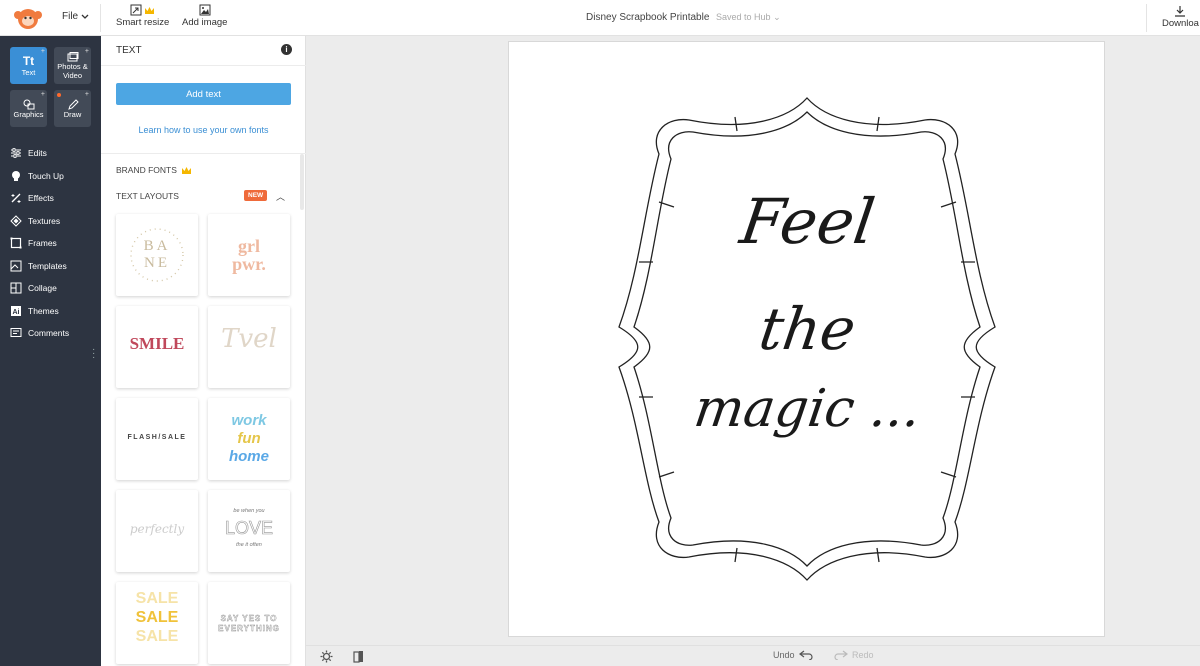 Image resolution: width=1200 pixels, height=666 pixels. What do you see at coordinates (16, 310) in the screenshot?
I see `themes-icon: Ai` at bounding box center [16, 310].